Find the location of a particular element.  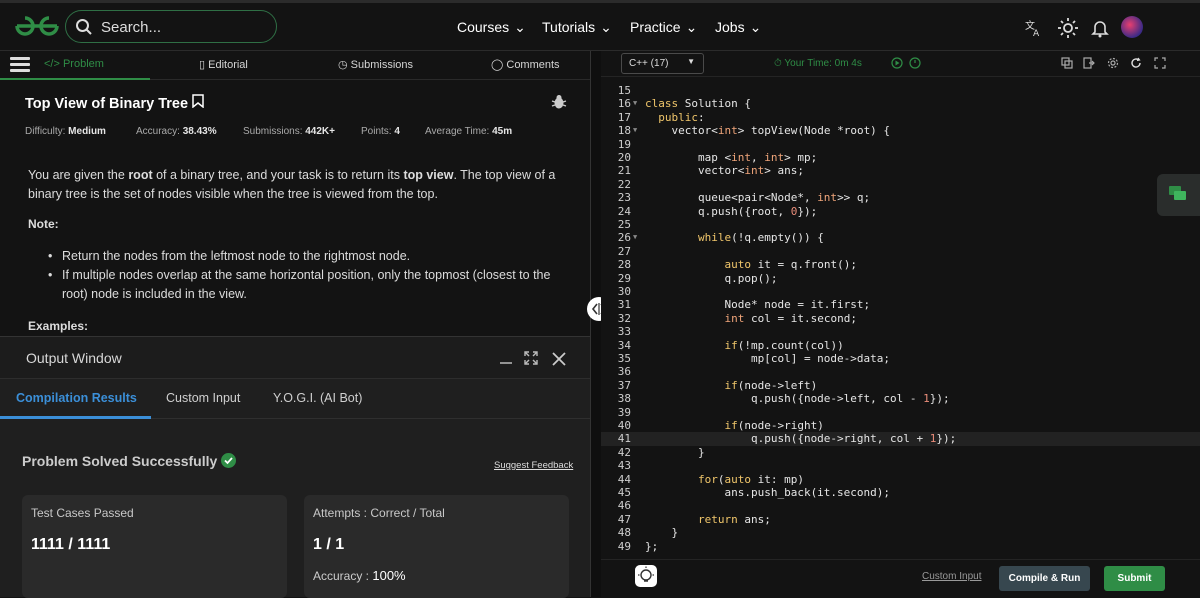

examples-heading: Examples: is located at coordinates (58, 326).